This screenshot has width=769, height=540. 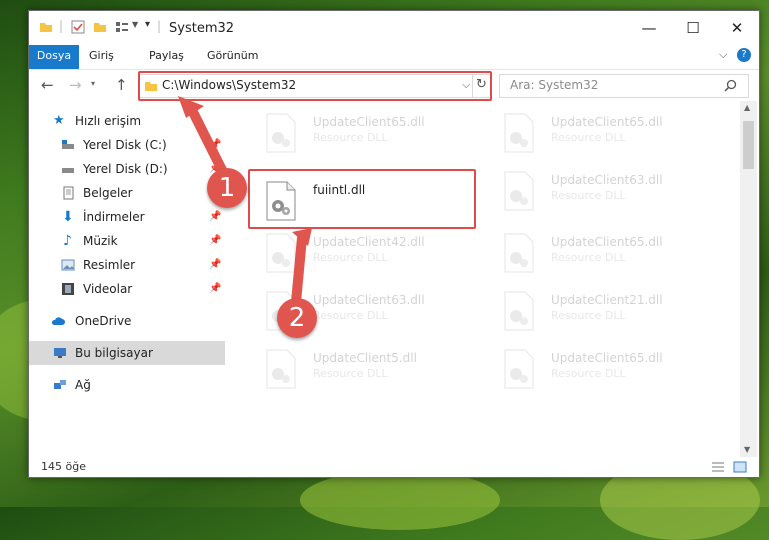 What do you see at coordinates (718, 467) in the screenshot?
I see `details-view-icon` at bounding box center [718, 467].